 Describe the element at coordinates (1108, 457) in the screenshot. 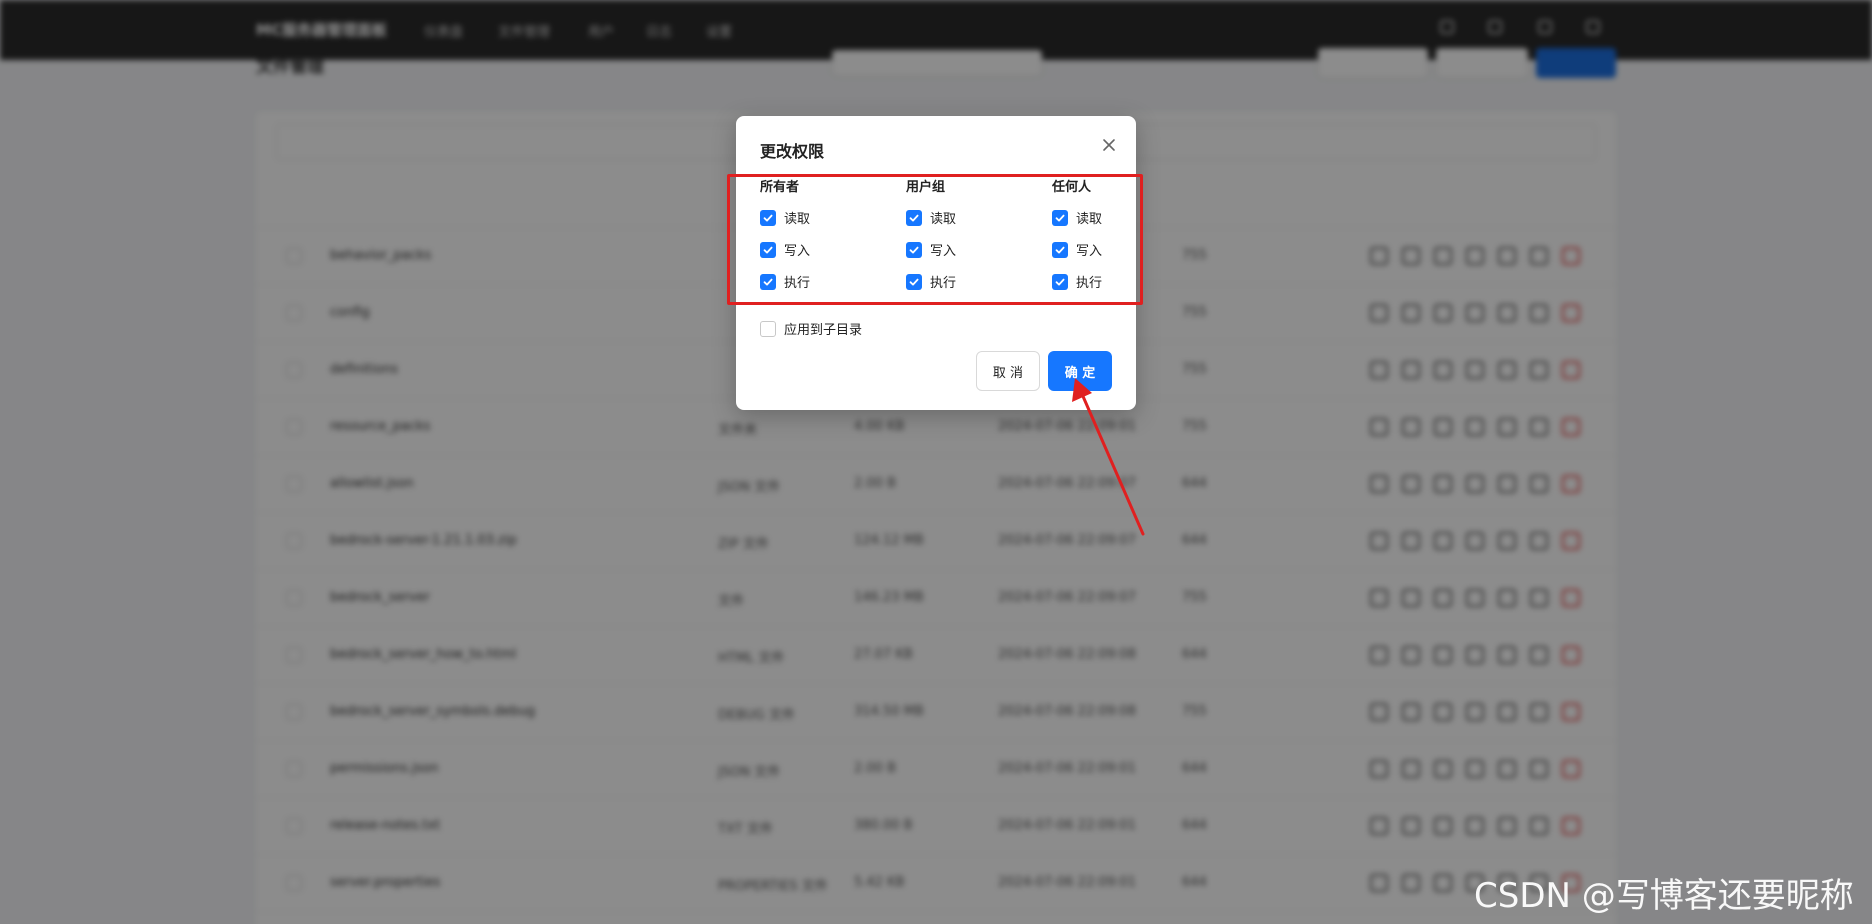

I see `annotation-arrow` at that location.